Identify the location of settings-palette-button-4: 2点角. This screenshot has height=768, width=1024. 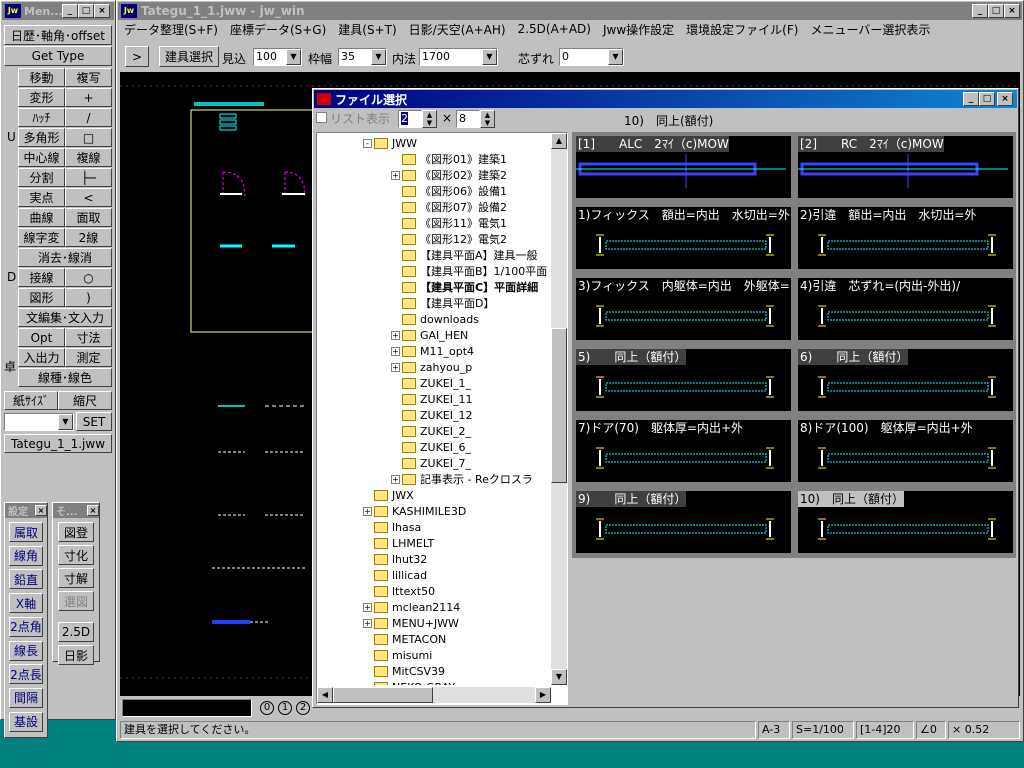
(26, 626).